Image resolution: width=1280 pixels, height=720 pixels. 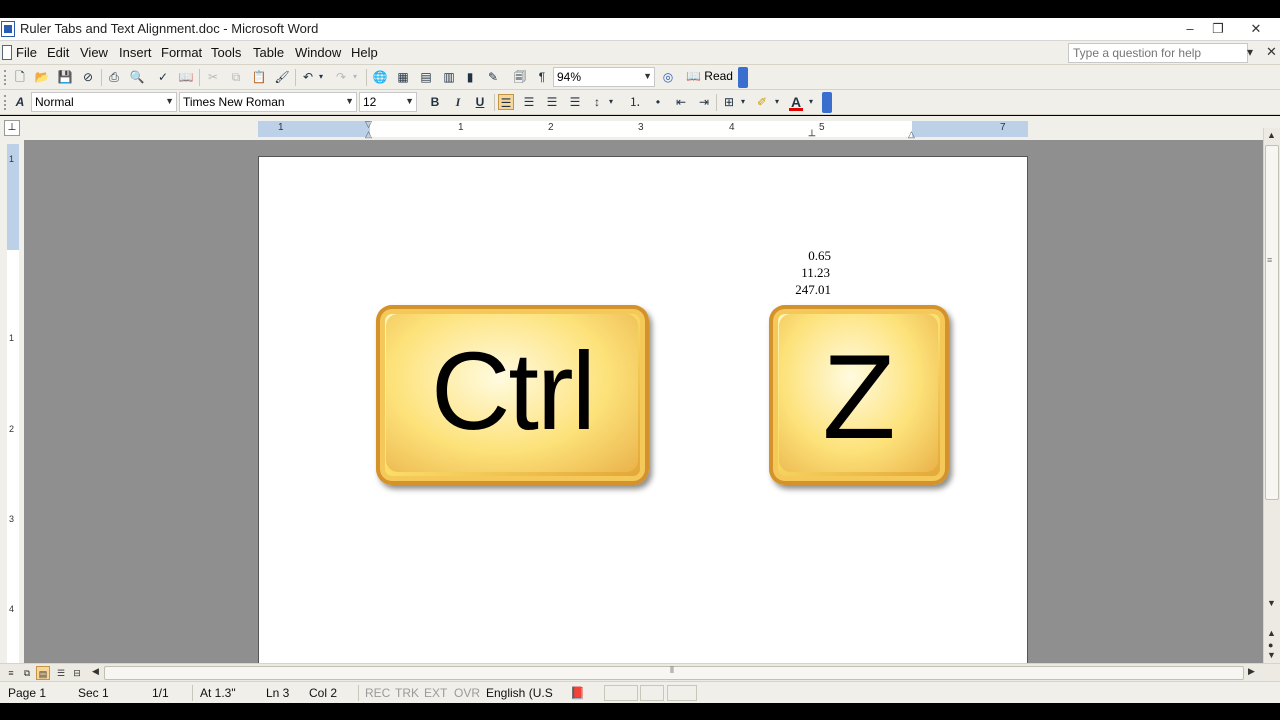 What do you see at coordinates (27, 673) in the screenshot?
I see `web-layout-view-icon: ⧉` at bounding box center [27, 673].